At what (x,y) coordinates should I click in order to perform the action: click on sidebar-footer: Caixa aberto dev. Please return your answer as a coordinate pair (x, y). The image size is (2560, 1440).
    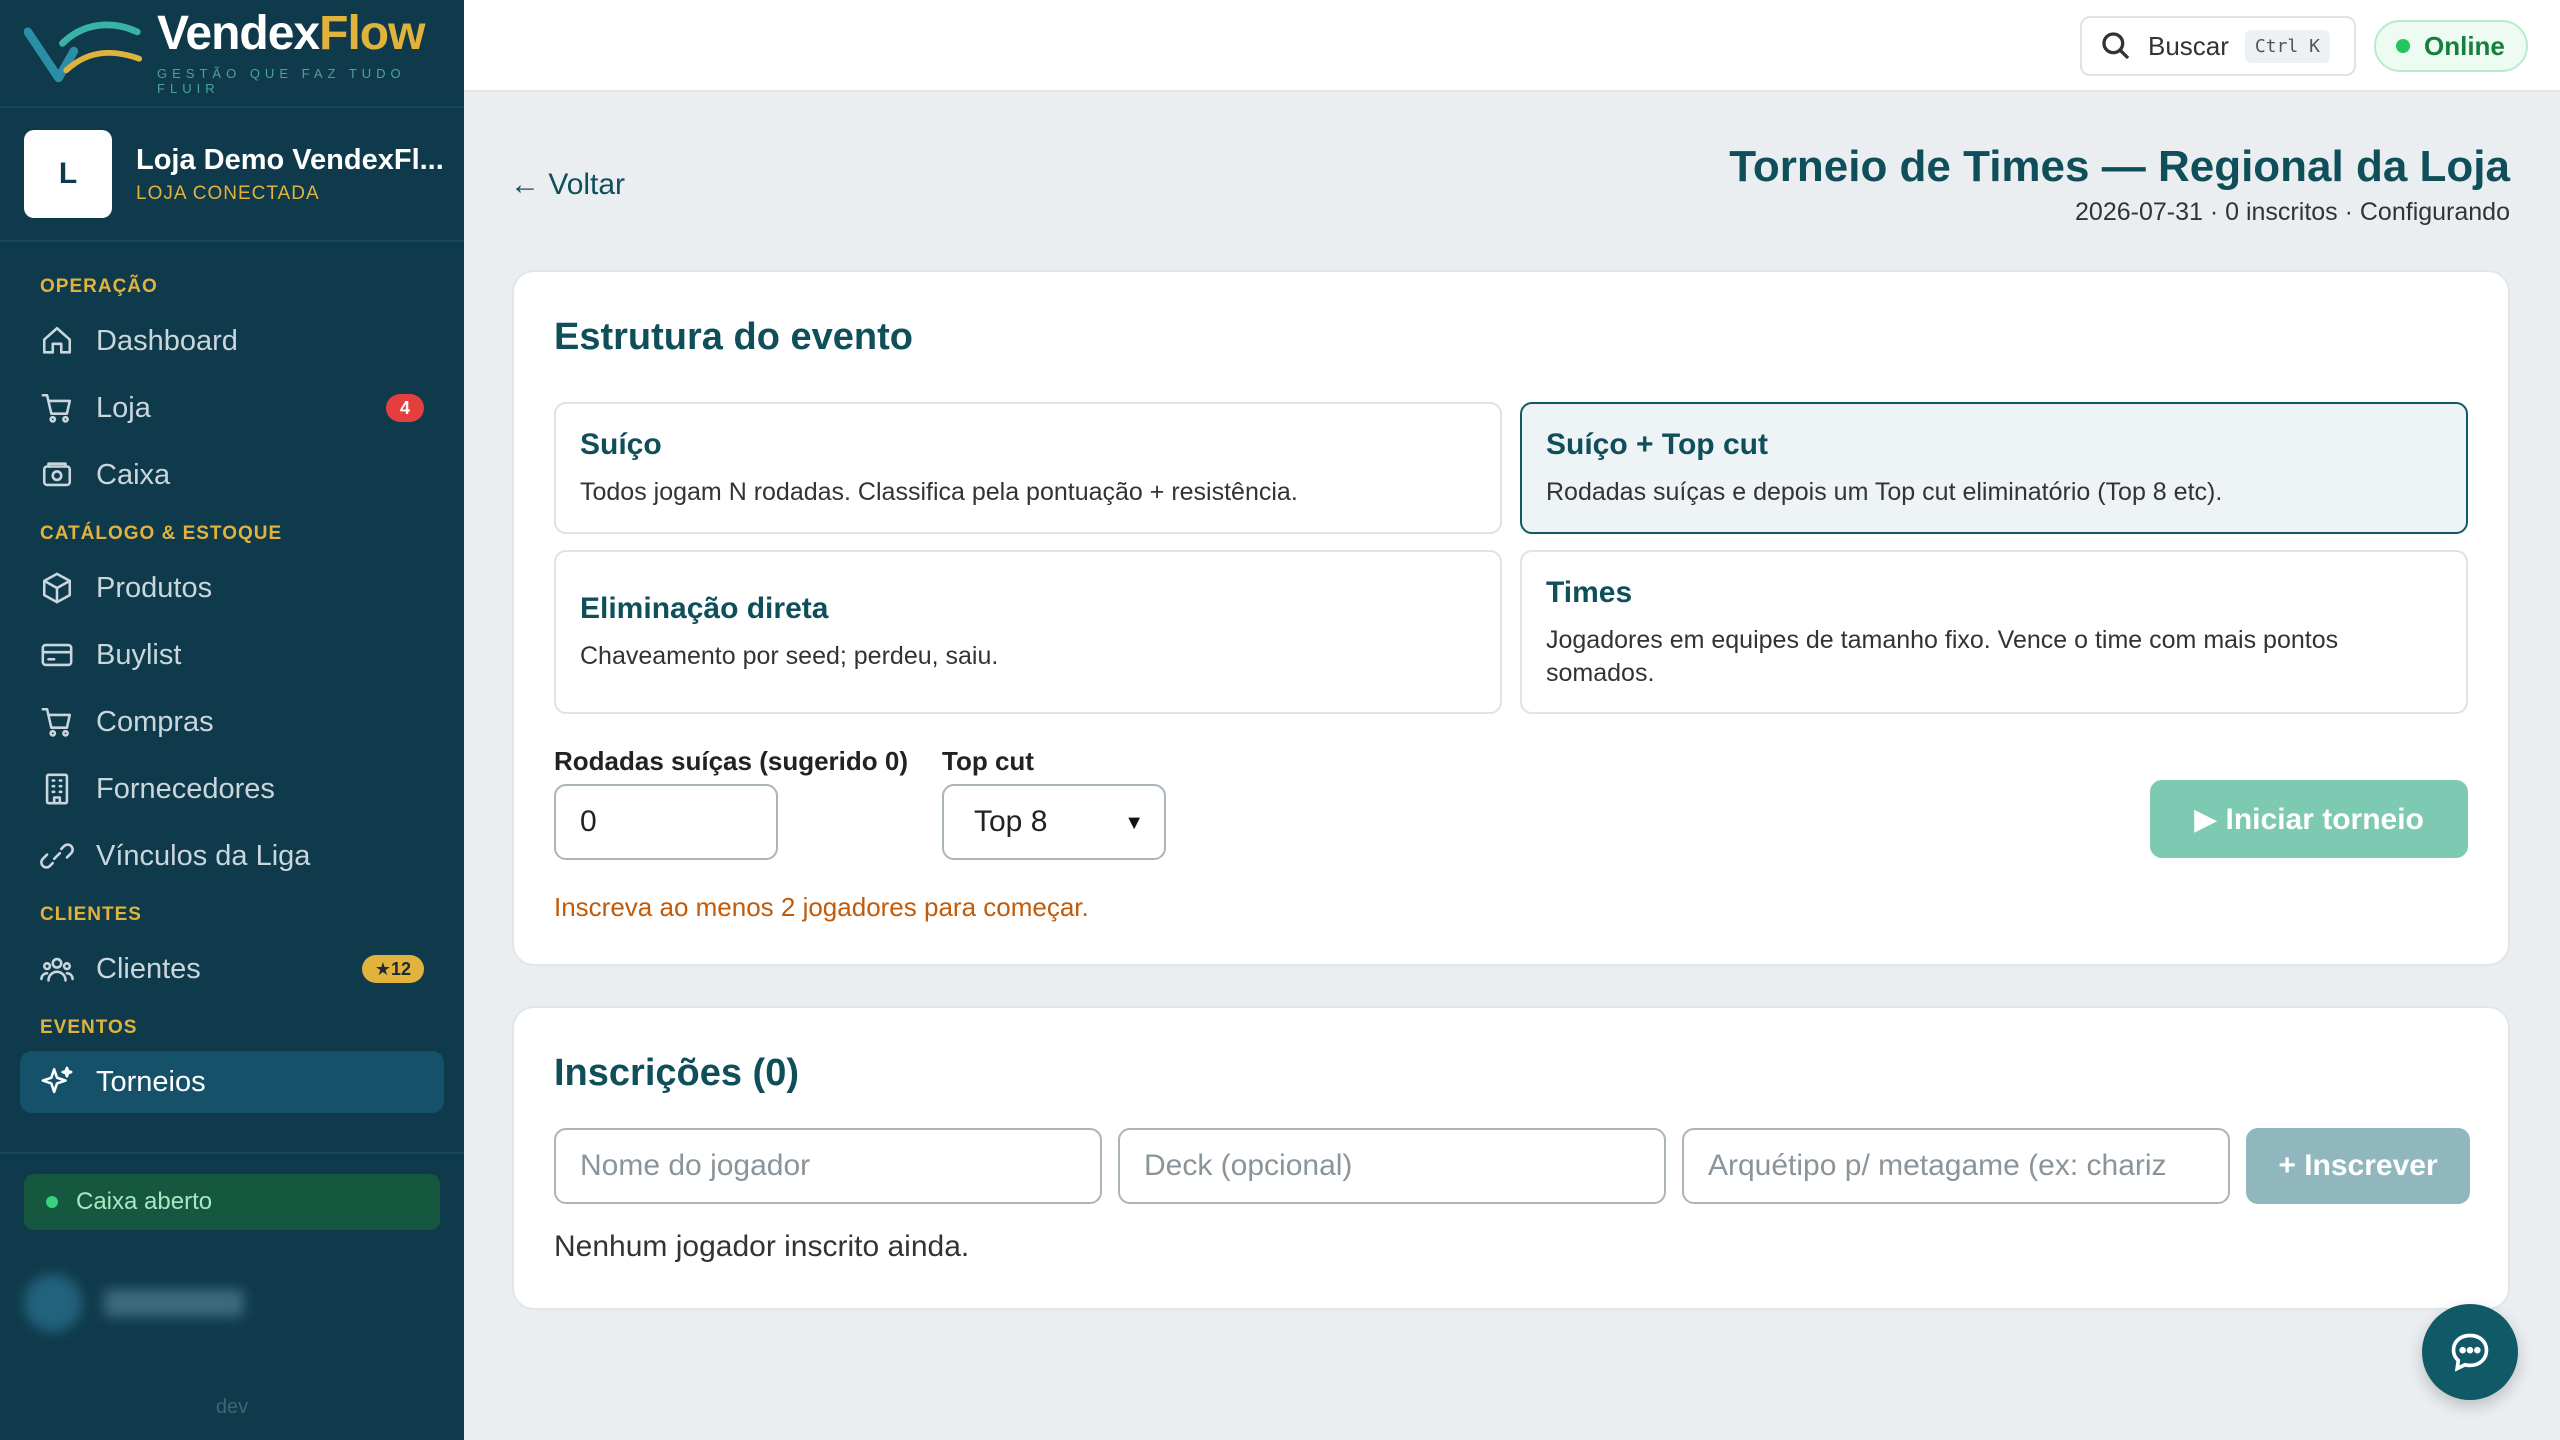
    Looking at the image, I should click on (232, 1285).